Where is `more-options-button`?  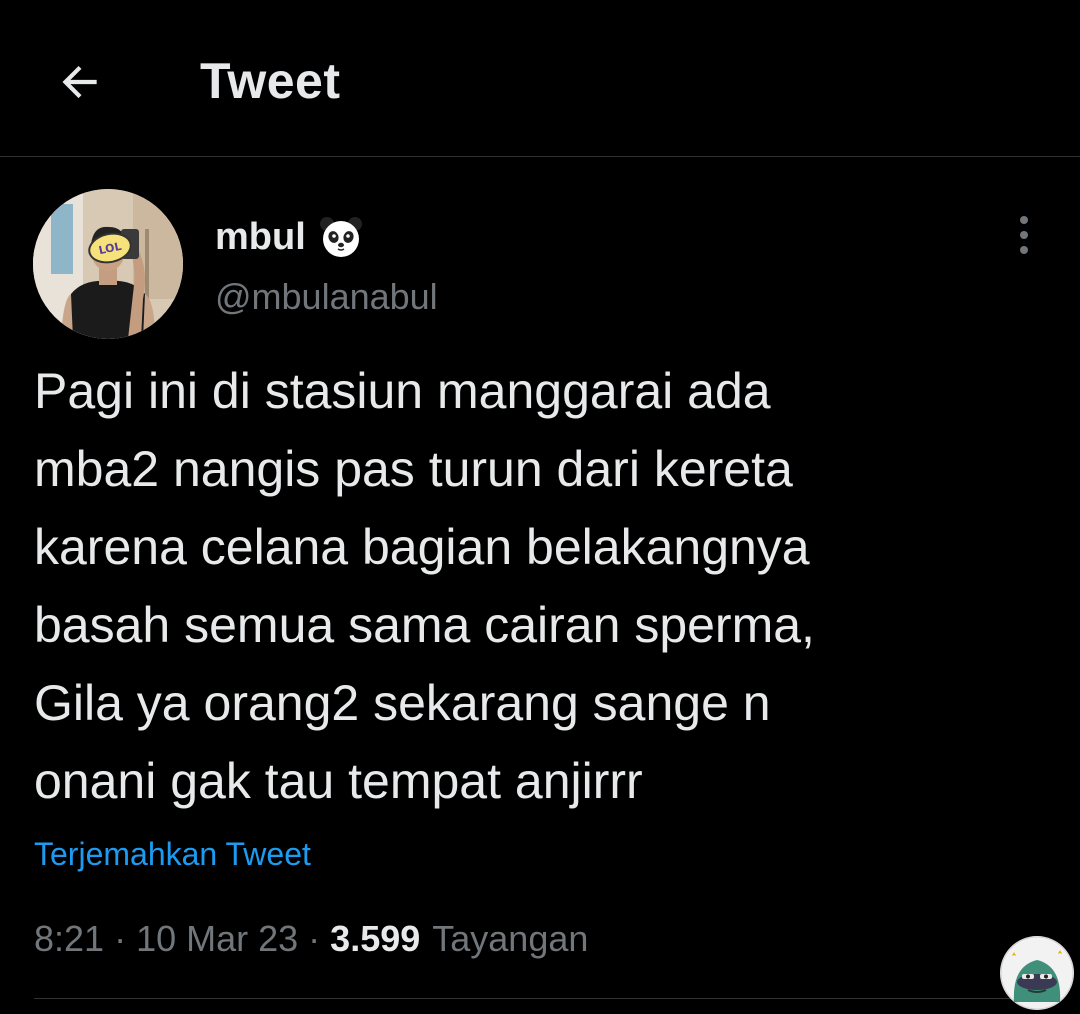
more-options-button is located at coordinates (1024, 235).